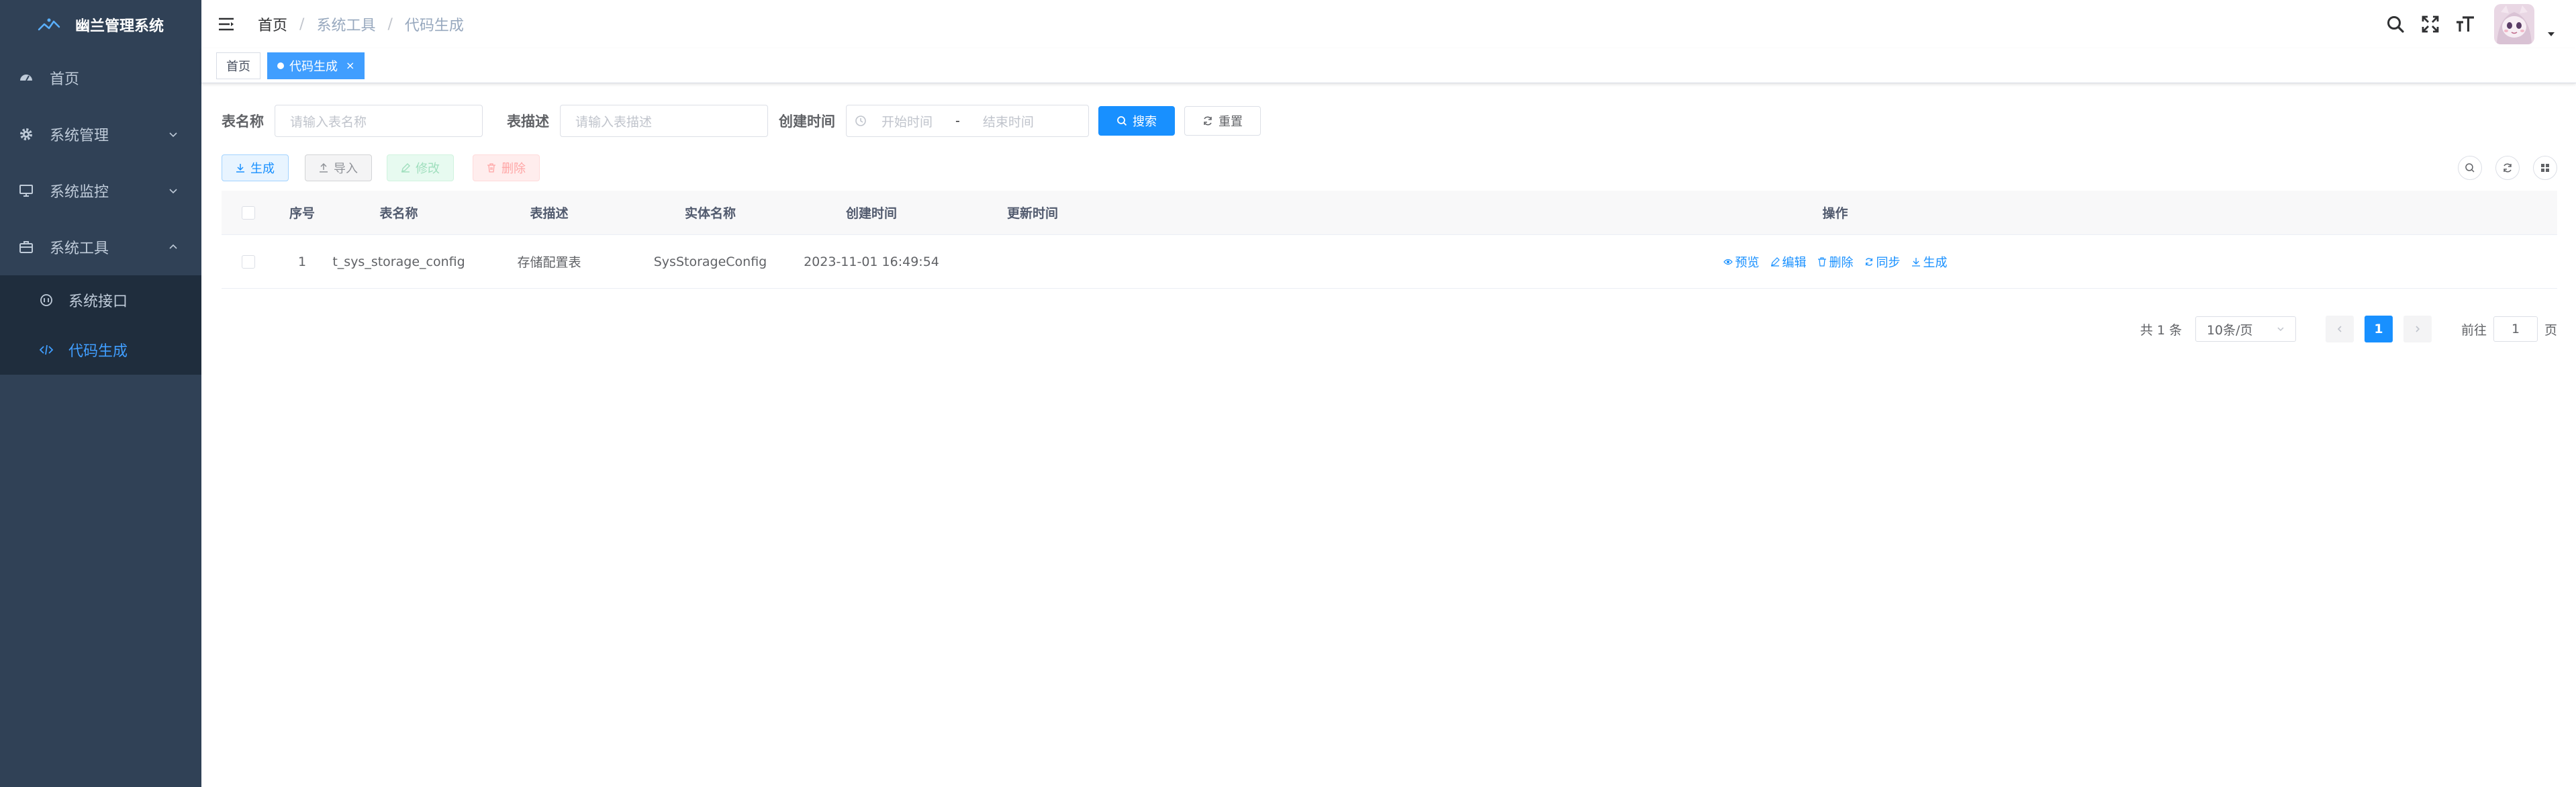 This screenshot has width=2576, height=787. Describe the element at coordinates (528, 122) in the screenshot. I see `table-desc-label: 表描述` at that location.